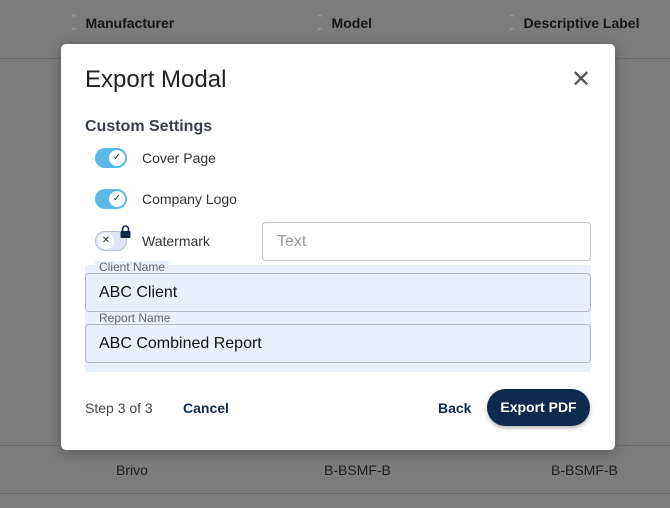  I want to click on x-icon: ✕, so click(106, 241).